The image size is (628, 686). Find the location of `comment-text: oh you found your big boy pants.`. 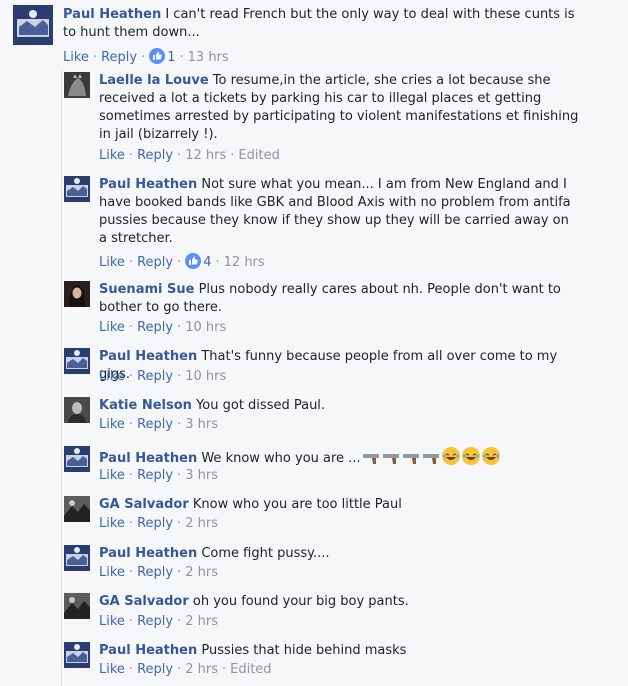

comment-text: oh you found your big boy pants. is located at coordinates (300, 601).